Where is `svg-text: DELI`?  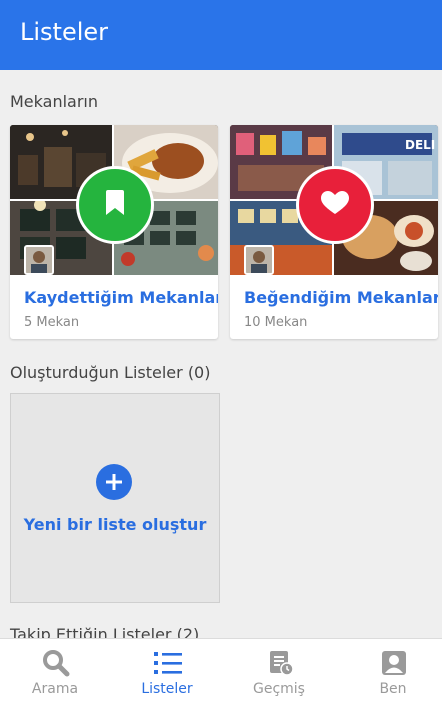 svg-text: DELI is located at coordinates (420, 145).